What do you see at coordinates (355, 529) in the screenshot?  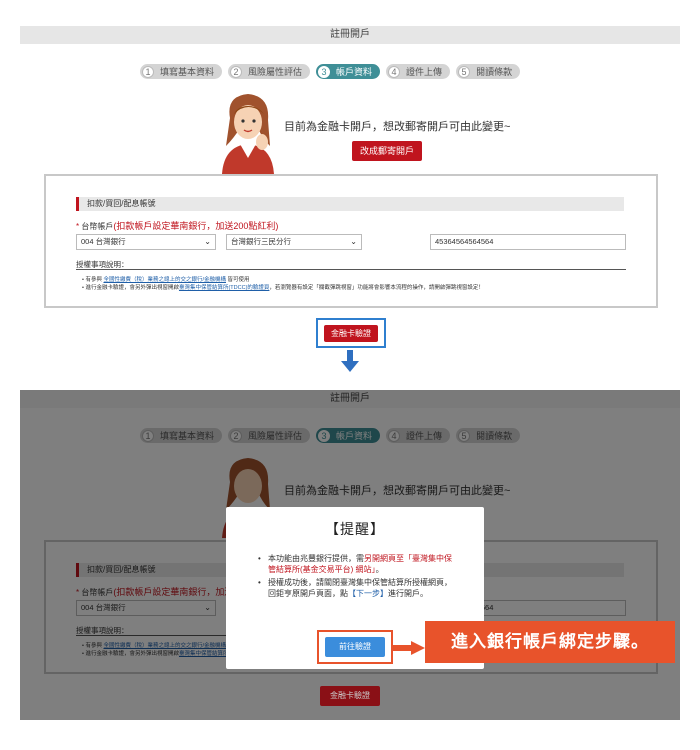 I see `modal-title: 【提醒】` at bounding box center [355, 529].